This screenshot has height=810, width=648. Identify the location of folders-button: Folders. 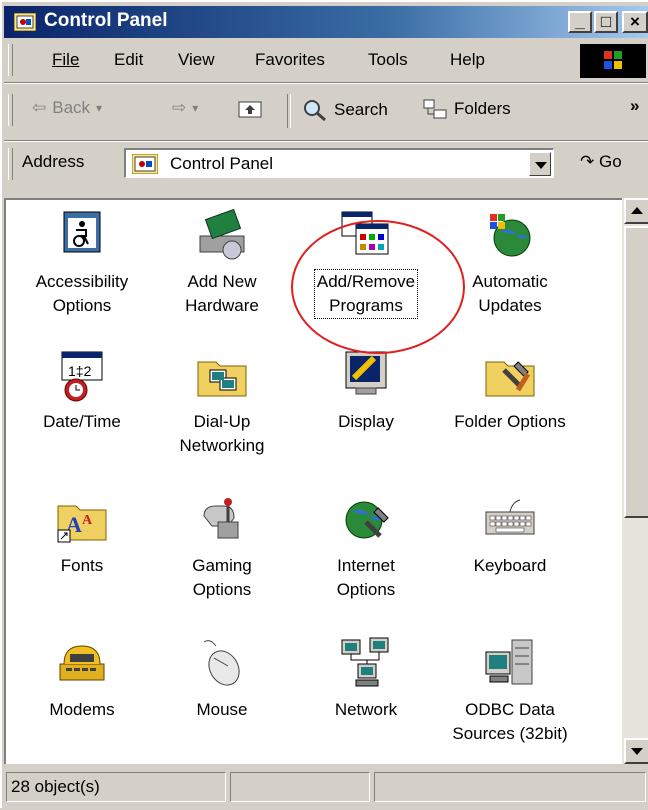
(466, 109).